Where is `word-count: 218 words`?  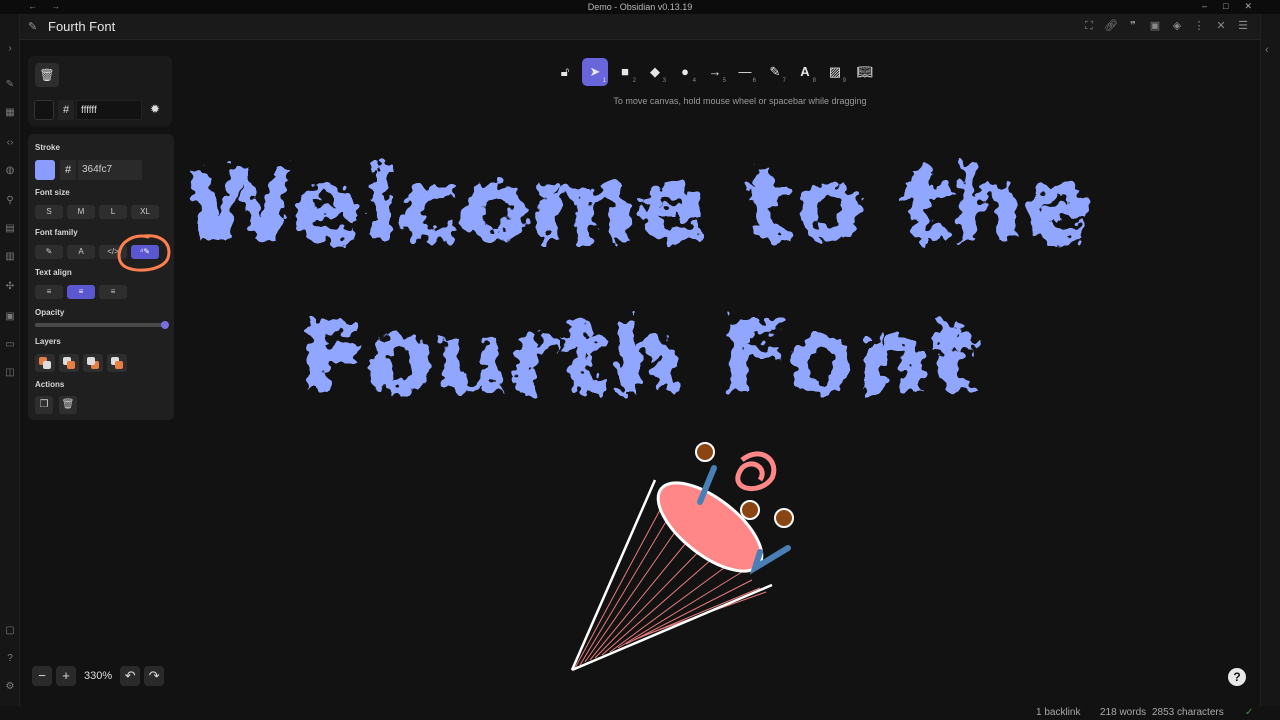 word-count: 218 words is located at coordinates (1123, 712).